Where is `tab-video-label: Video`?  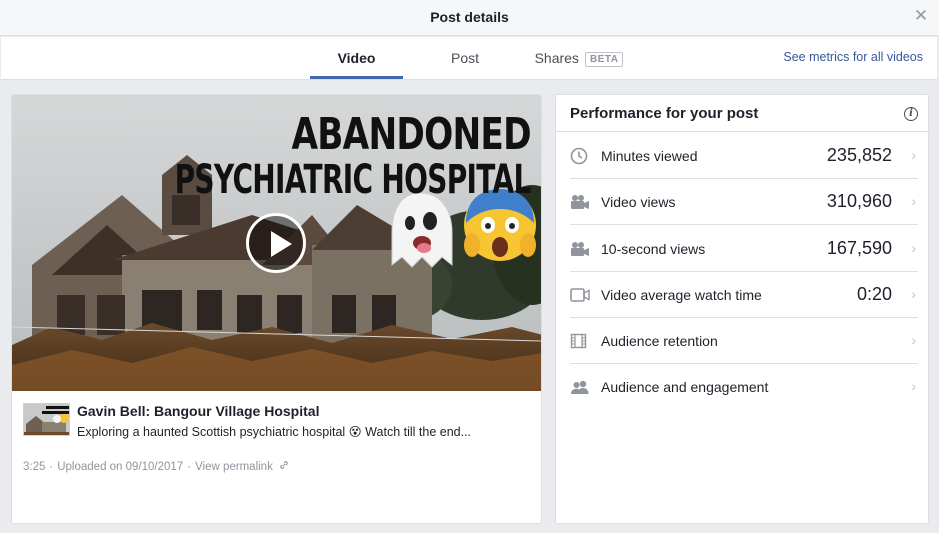 tab-video-label: Video is located at coordinates (356, 58).